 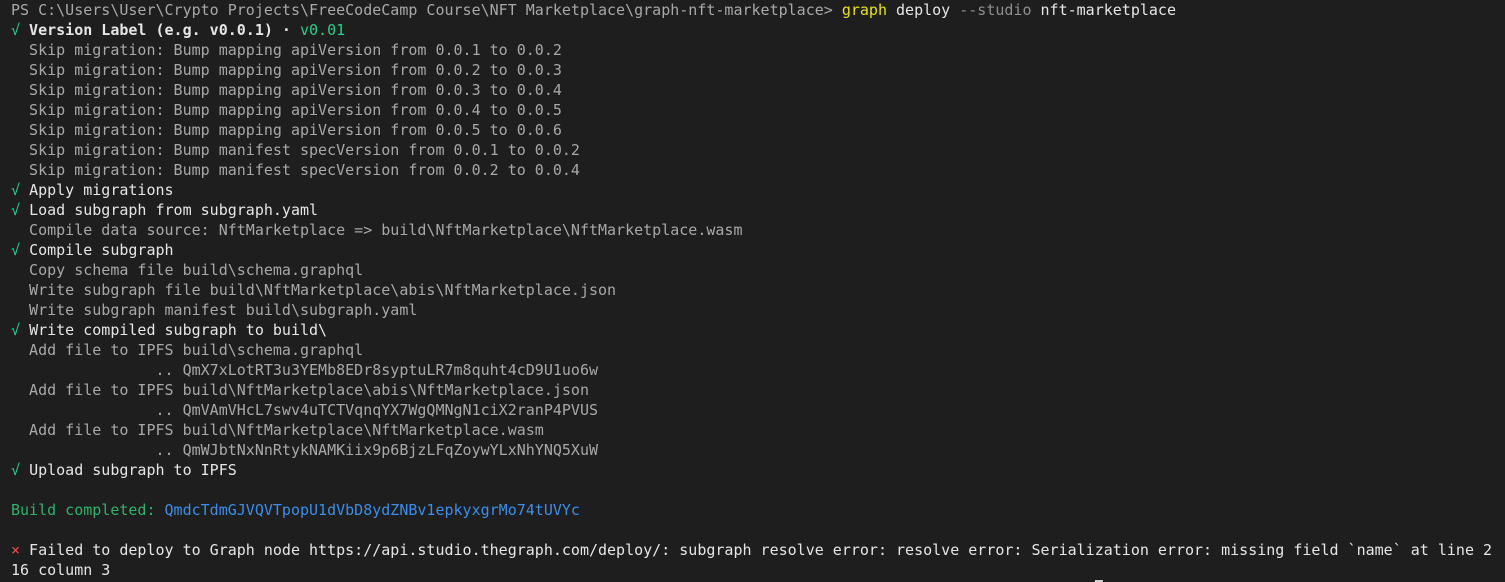 I want to click on build-label: Build completed:, so click(x=88, y=510).